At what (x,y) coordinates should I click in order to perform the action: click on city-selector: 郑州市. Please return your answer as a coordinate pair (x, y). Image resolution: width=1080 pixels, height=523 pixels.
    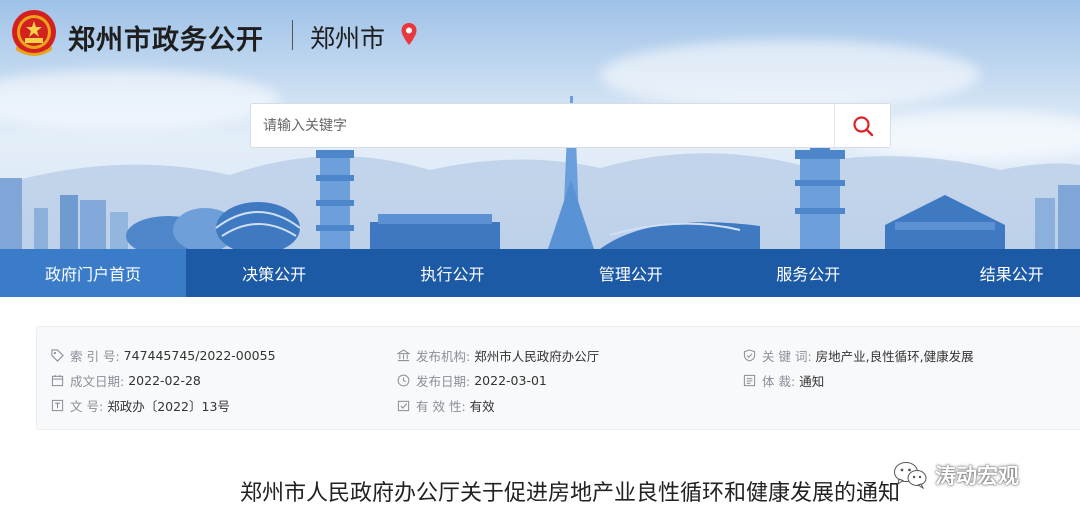
    Looking at the image, I should click on (347, 37).